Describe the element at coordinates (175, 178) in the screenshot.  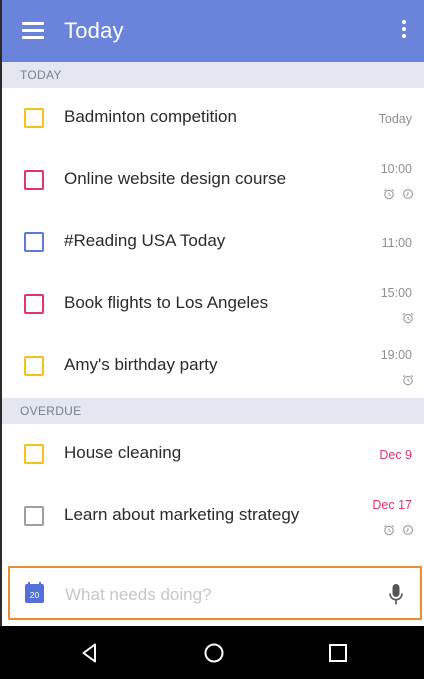
I see `task-title: Online website design course` at that location.